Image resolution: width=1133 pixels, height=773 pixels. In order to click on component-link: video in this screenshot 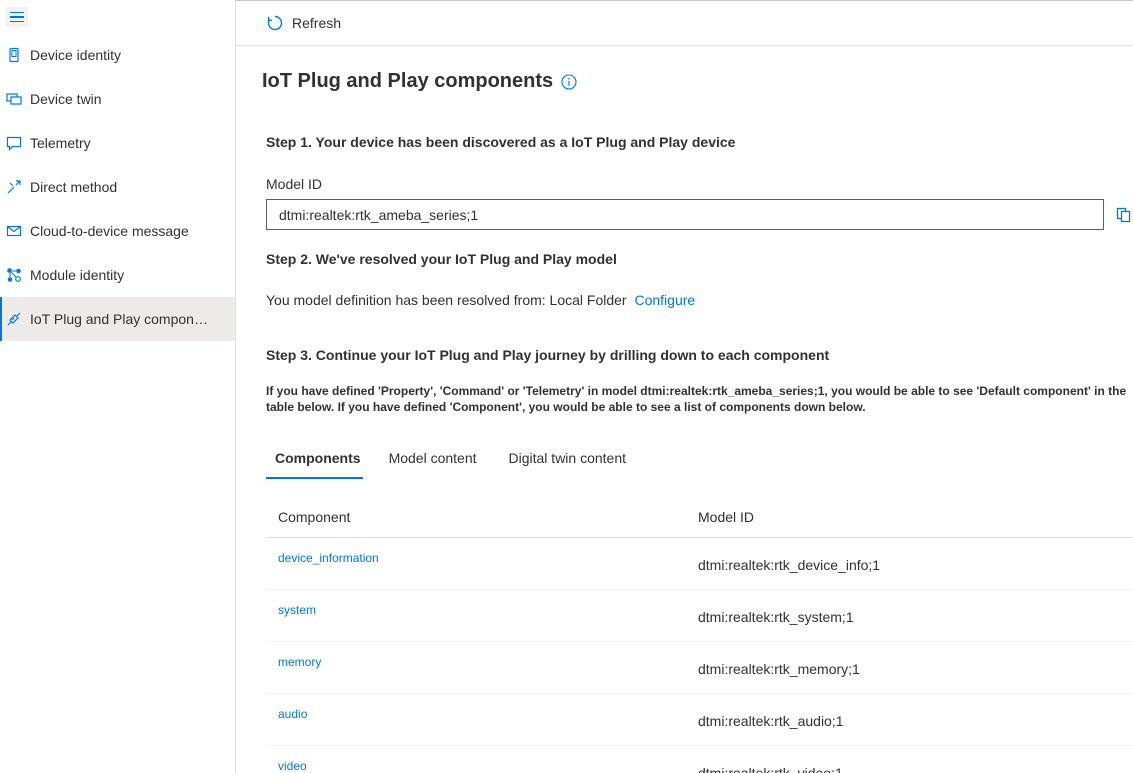, I will do `click(476, 759)`.